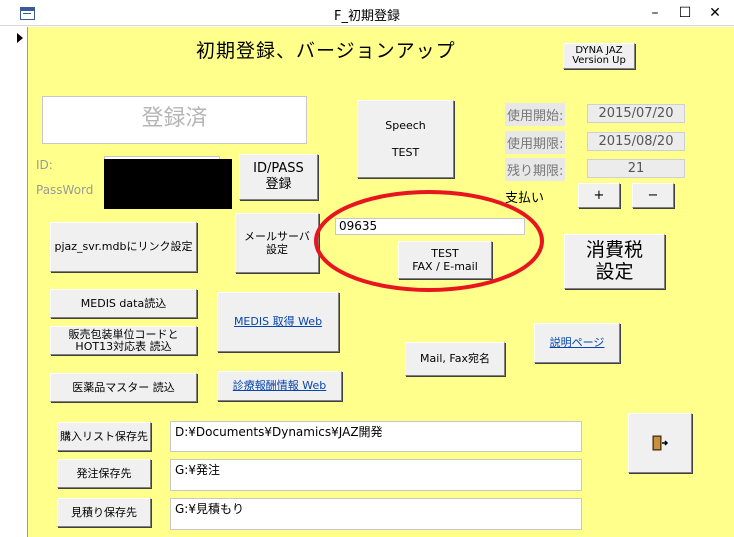 This screenshot has height=537, width=734. What do you see at coordinates (685, 13) in the screenshot?
I see `maximize-button: ☐` at bounding box center [685, 13].